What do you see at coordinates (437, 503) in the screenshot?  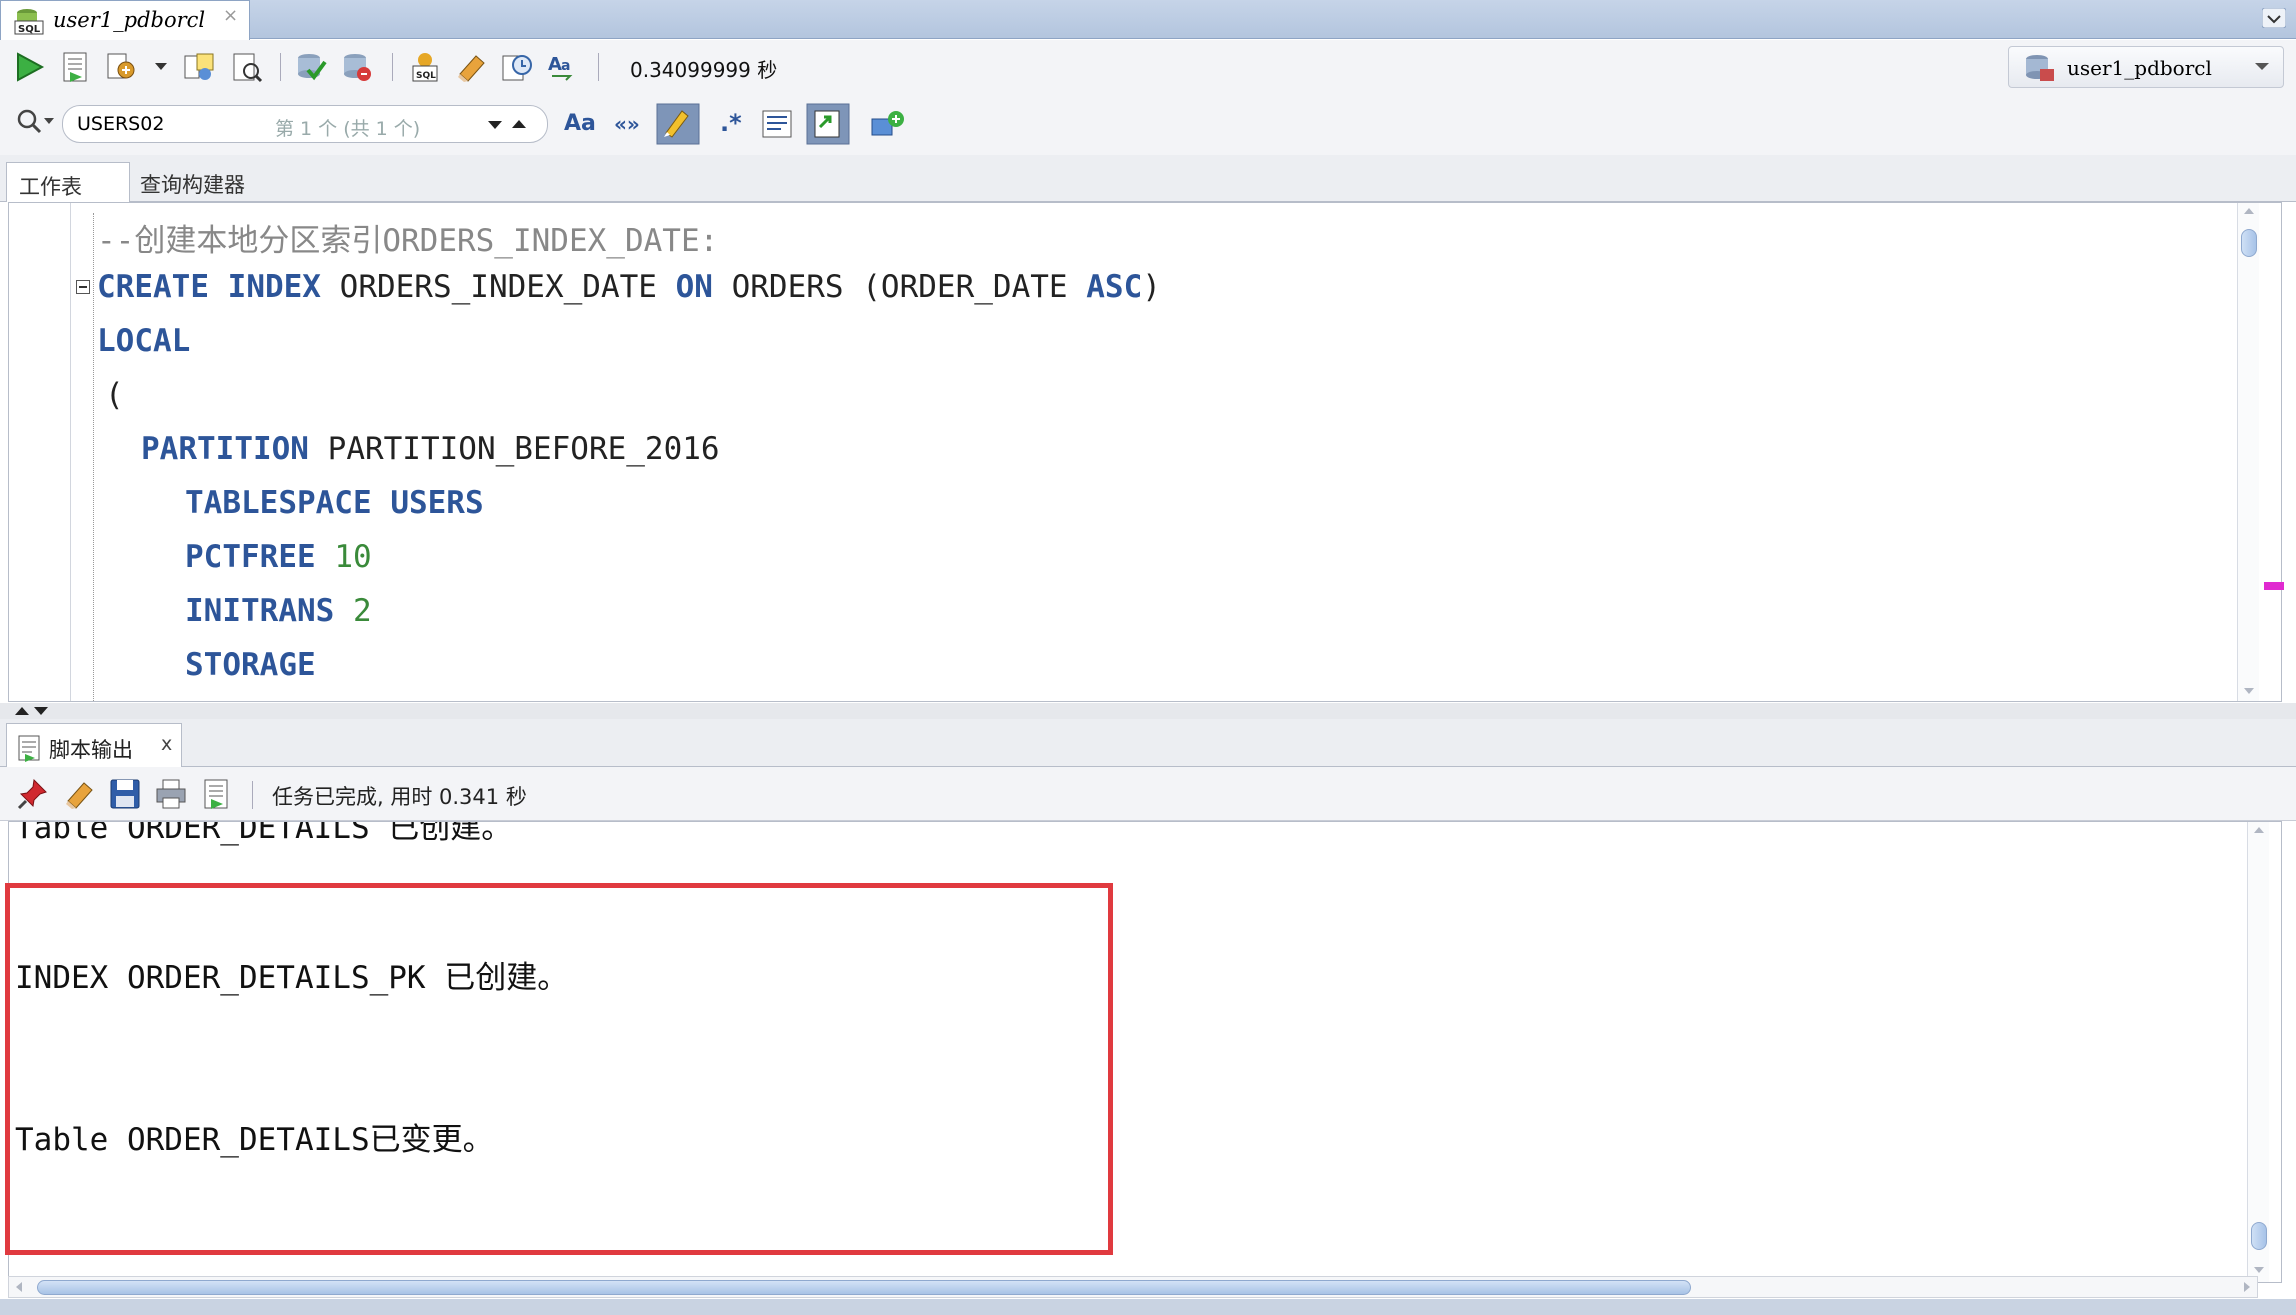 I see `keyword: USERS` at bounding box center [437, 503].